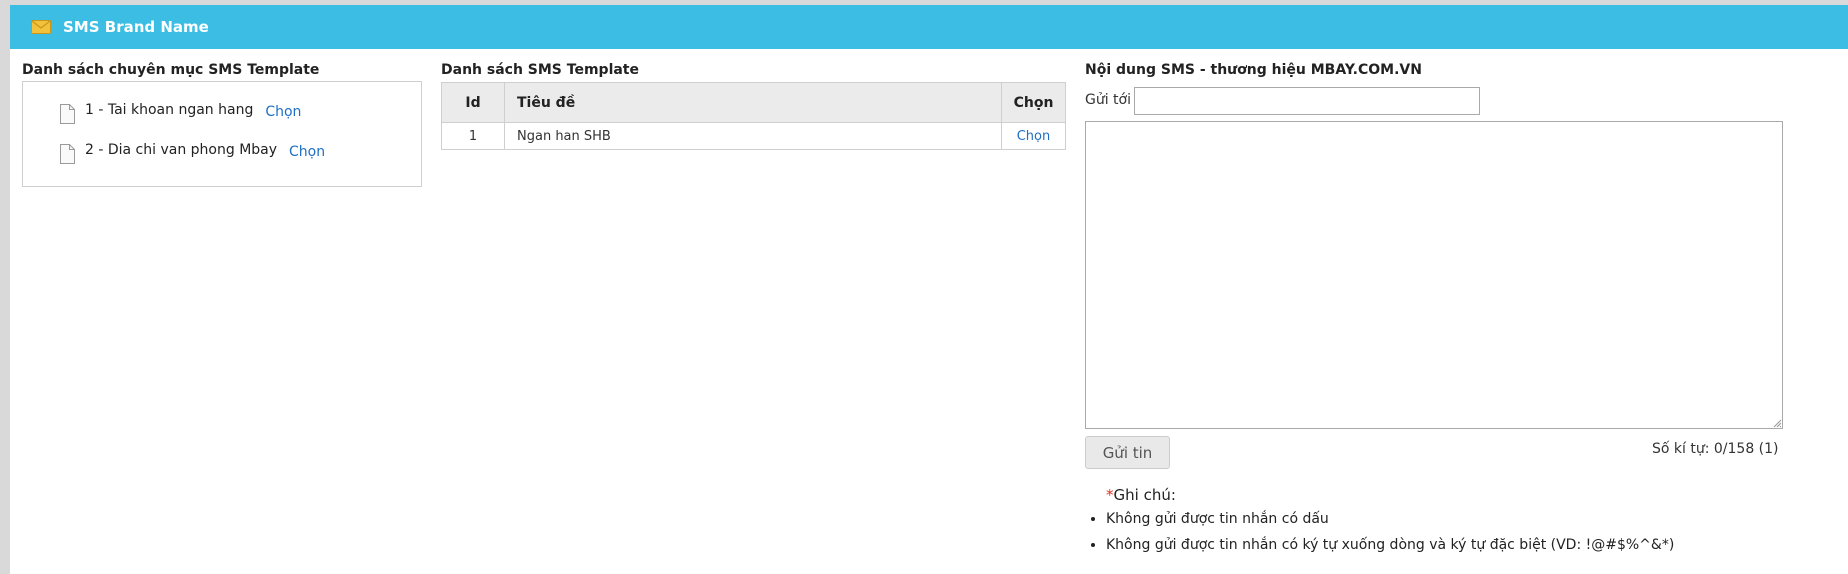 The height and width of the screenshot is (574, 1848). Describe the element at coordinates (1110, 495) in the screenshot. I see `required-star: *` at that location.